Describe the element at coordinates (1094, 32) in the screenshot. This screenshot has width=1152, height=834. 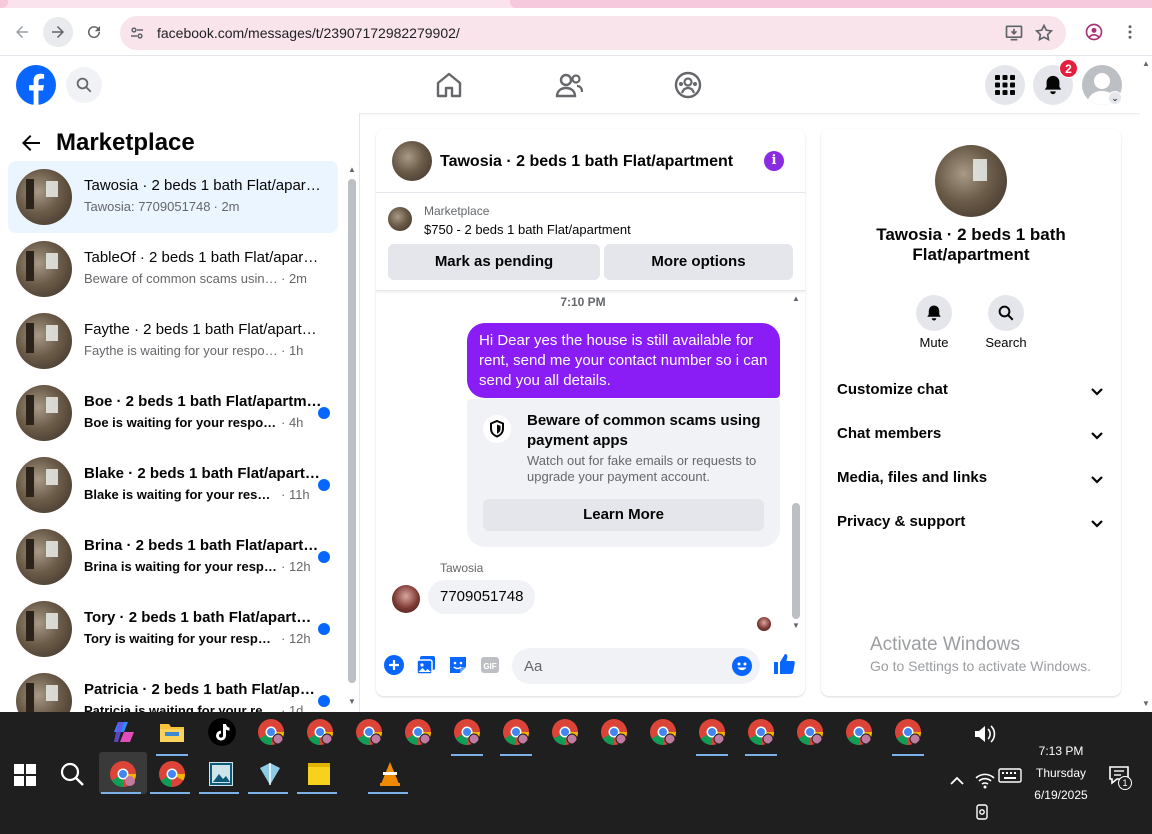
I see `profile-icon` at that location.